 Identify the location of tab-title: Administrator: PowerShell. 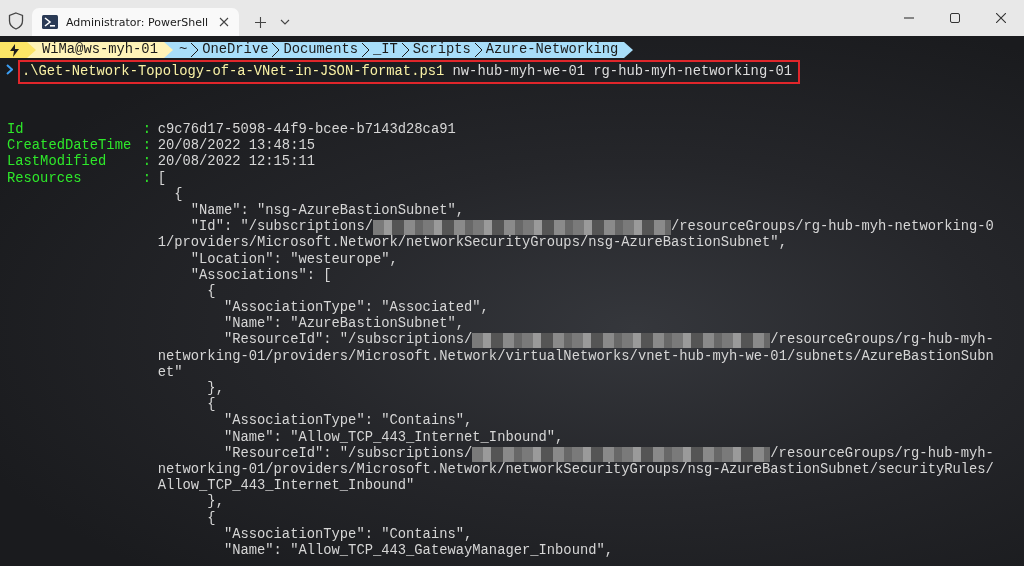
(138, 22).